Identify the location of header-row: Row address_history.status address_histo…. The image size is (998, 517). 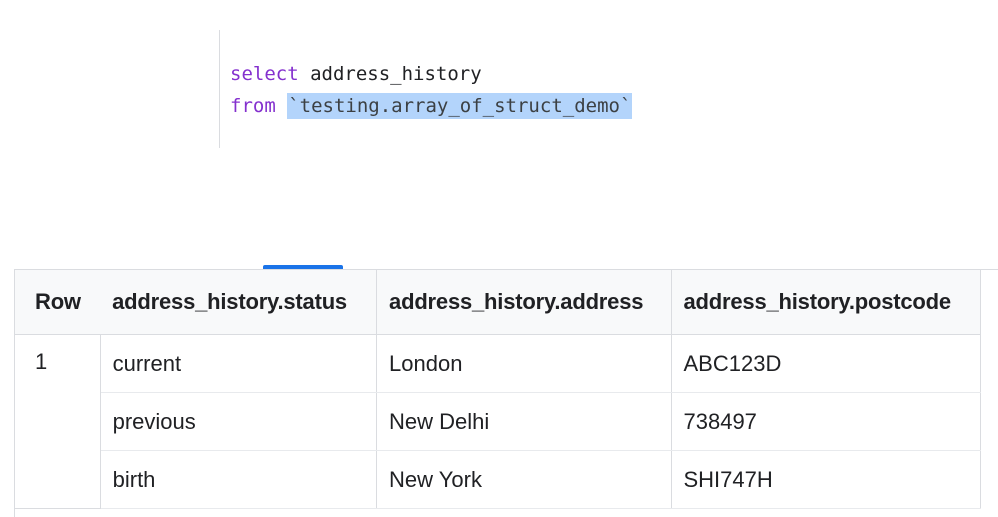
(498, 302).